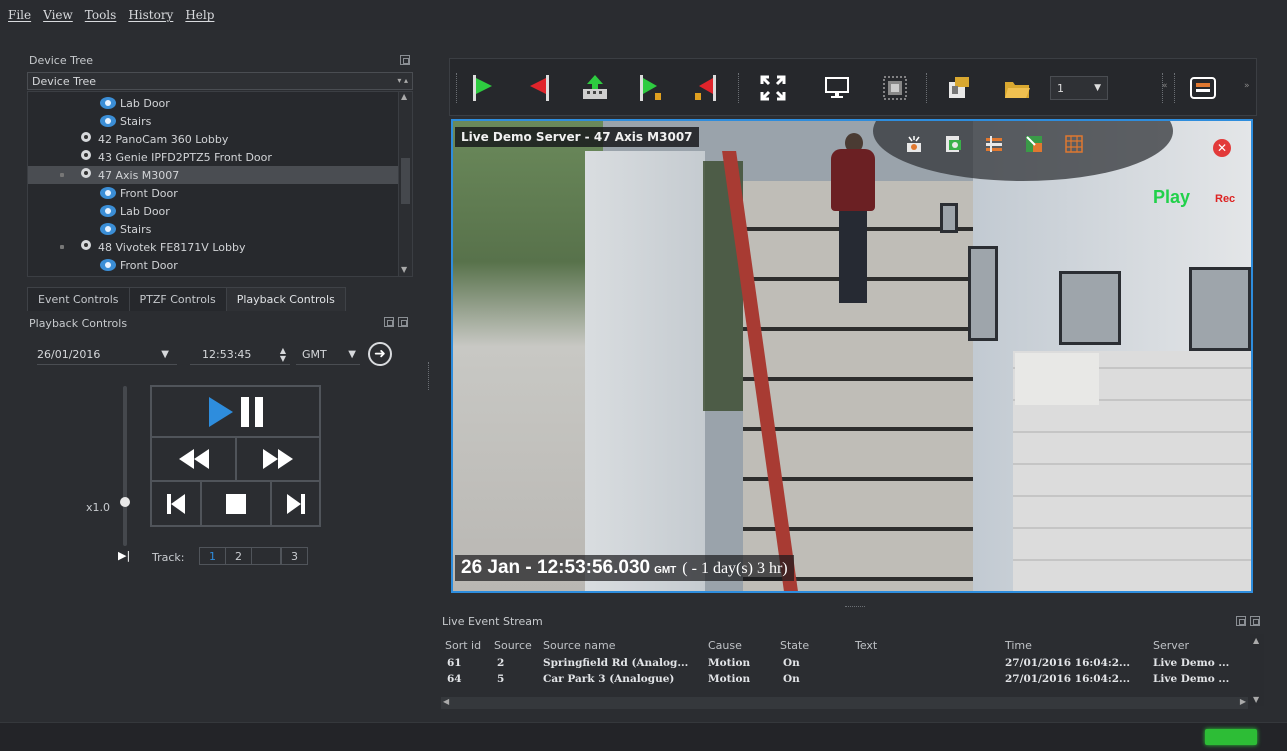 The height and width of the screenshot is (751, 1287). I want to click on monitor-button, so click(837, 88).